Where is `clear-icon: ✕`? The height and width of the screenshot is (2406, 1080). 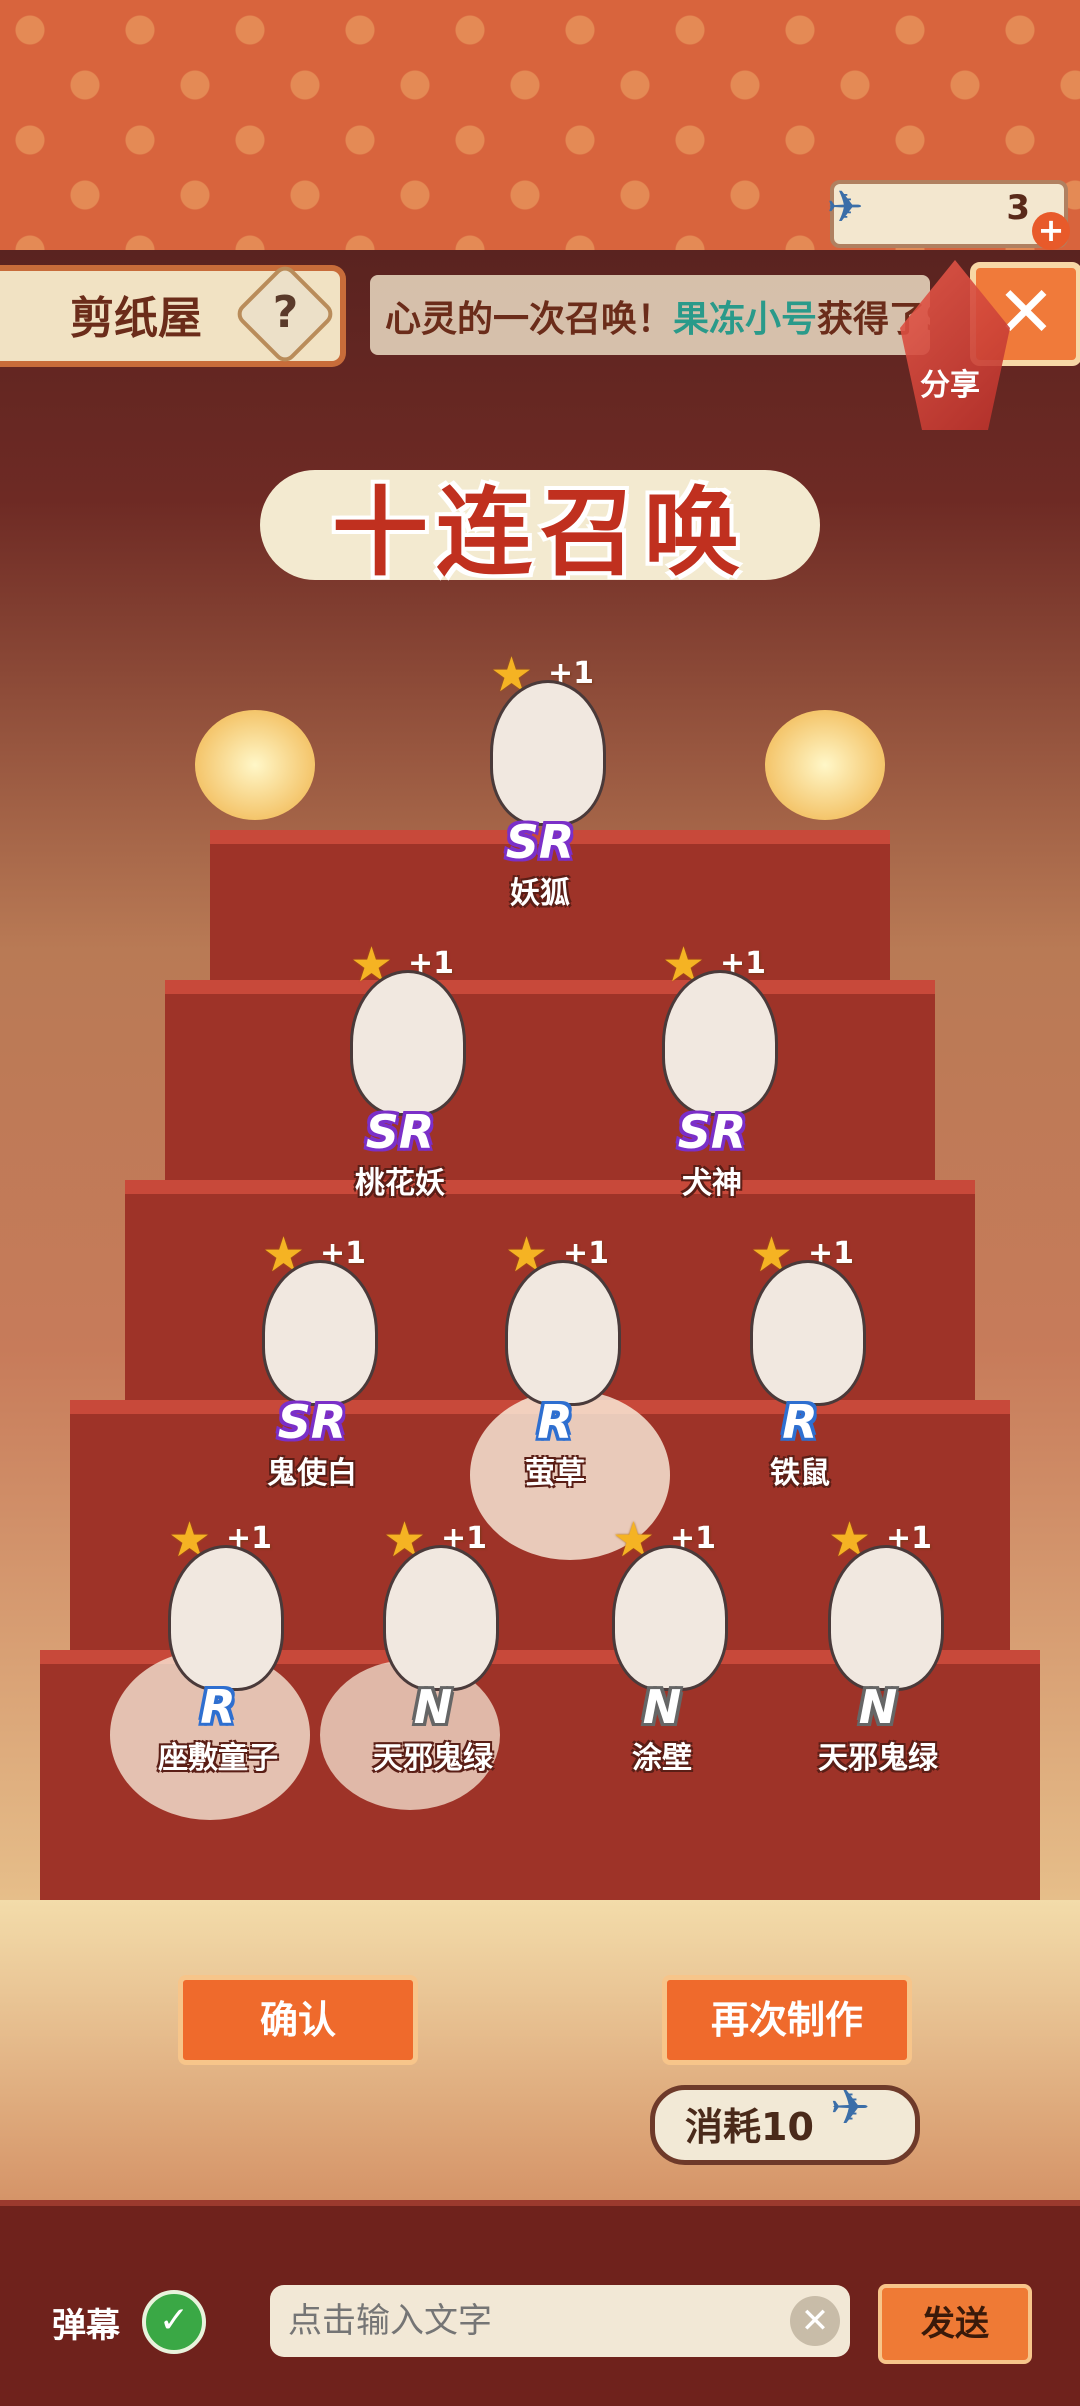 clear-icon: ✕ is located at coordinates (815, 2321).